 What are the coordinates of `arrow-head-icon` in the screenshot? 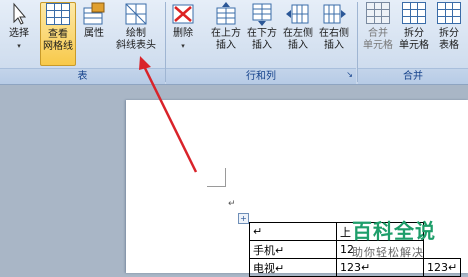 It's located at (145, 63).